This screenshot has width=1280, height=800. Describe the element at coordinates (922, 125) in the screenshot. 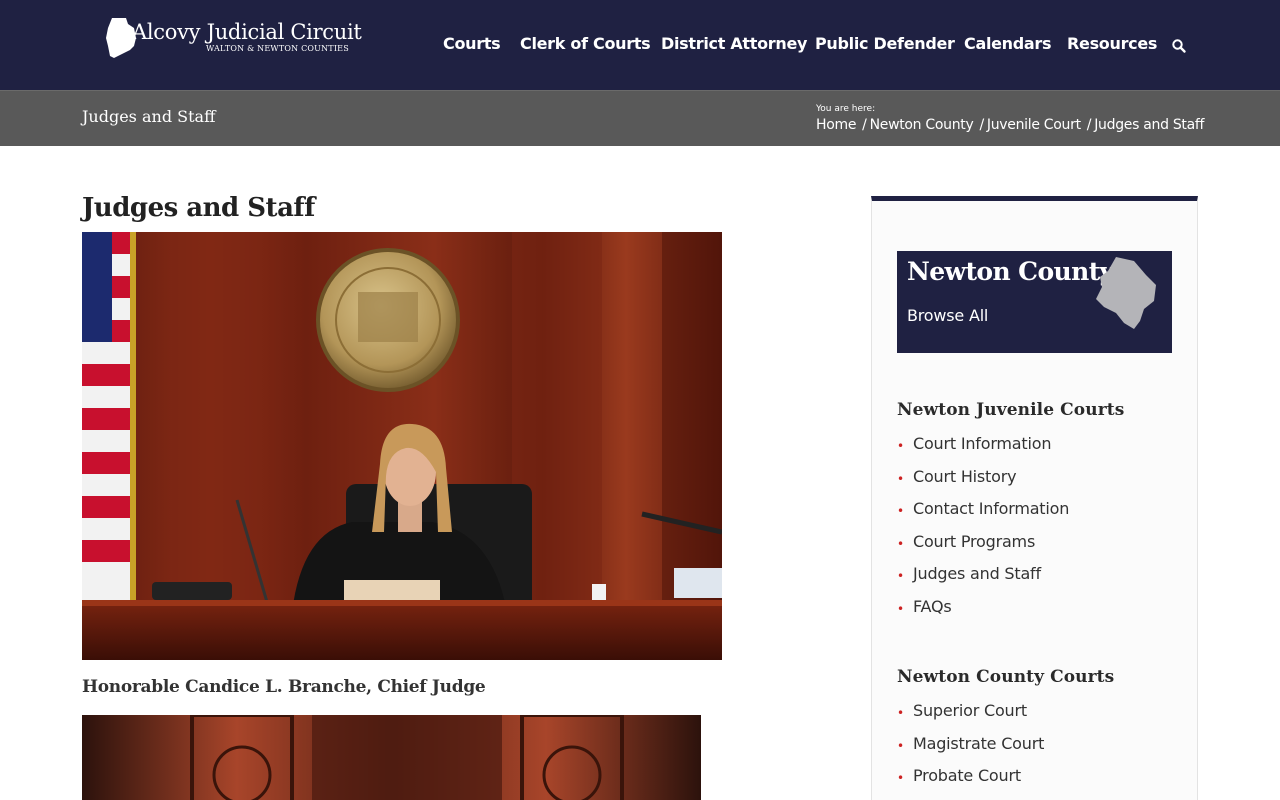

I see `breadcrumb-newton-county: Newton County` at that location.